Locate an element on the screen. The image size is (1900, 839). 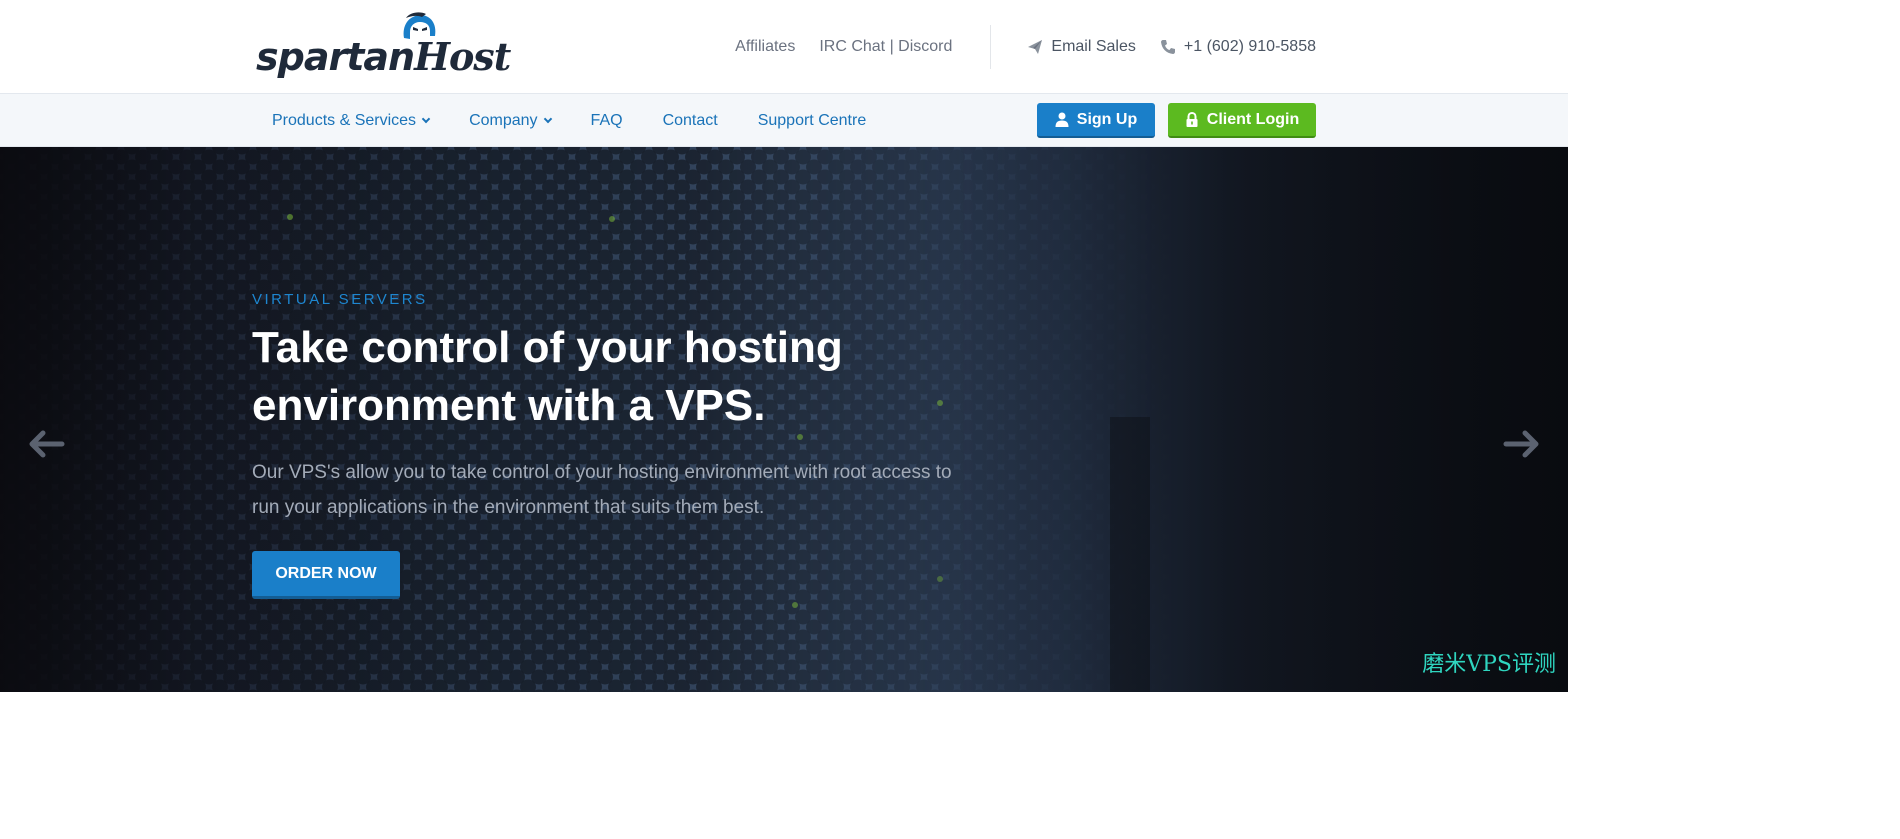
affiliates-link: Affiliates is located at coordinates (765, 47).